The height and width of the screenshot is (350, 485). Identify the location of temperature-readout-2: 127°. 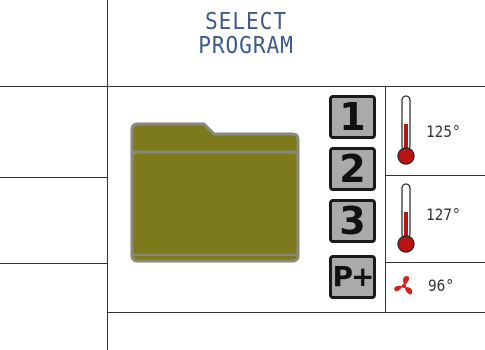
(435, 219).